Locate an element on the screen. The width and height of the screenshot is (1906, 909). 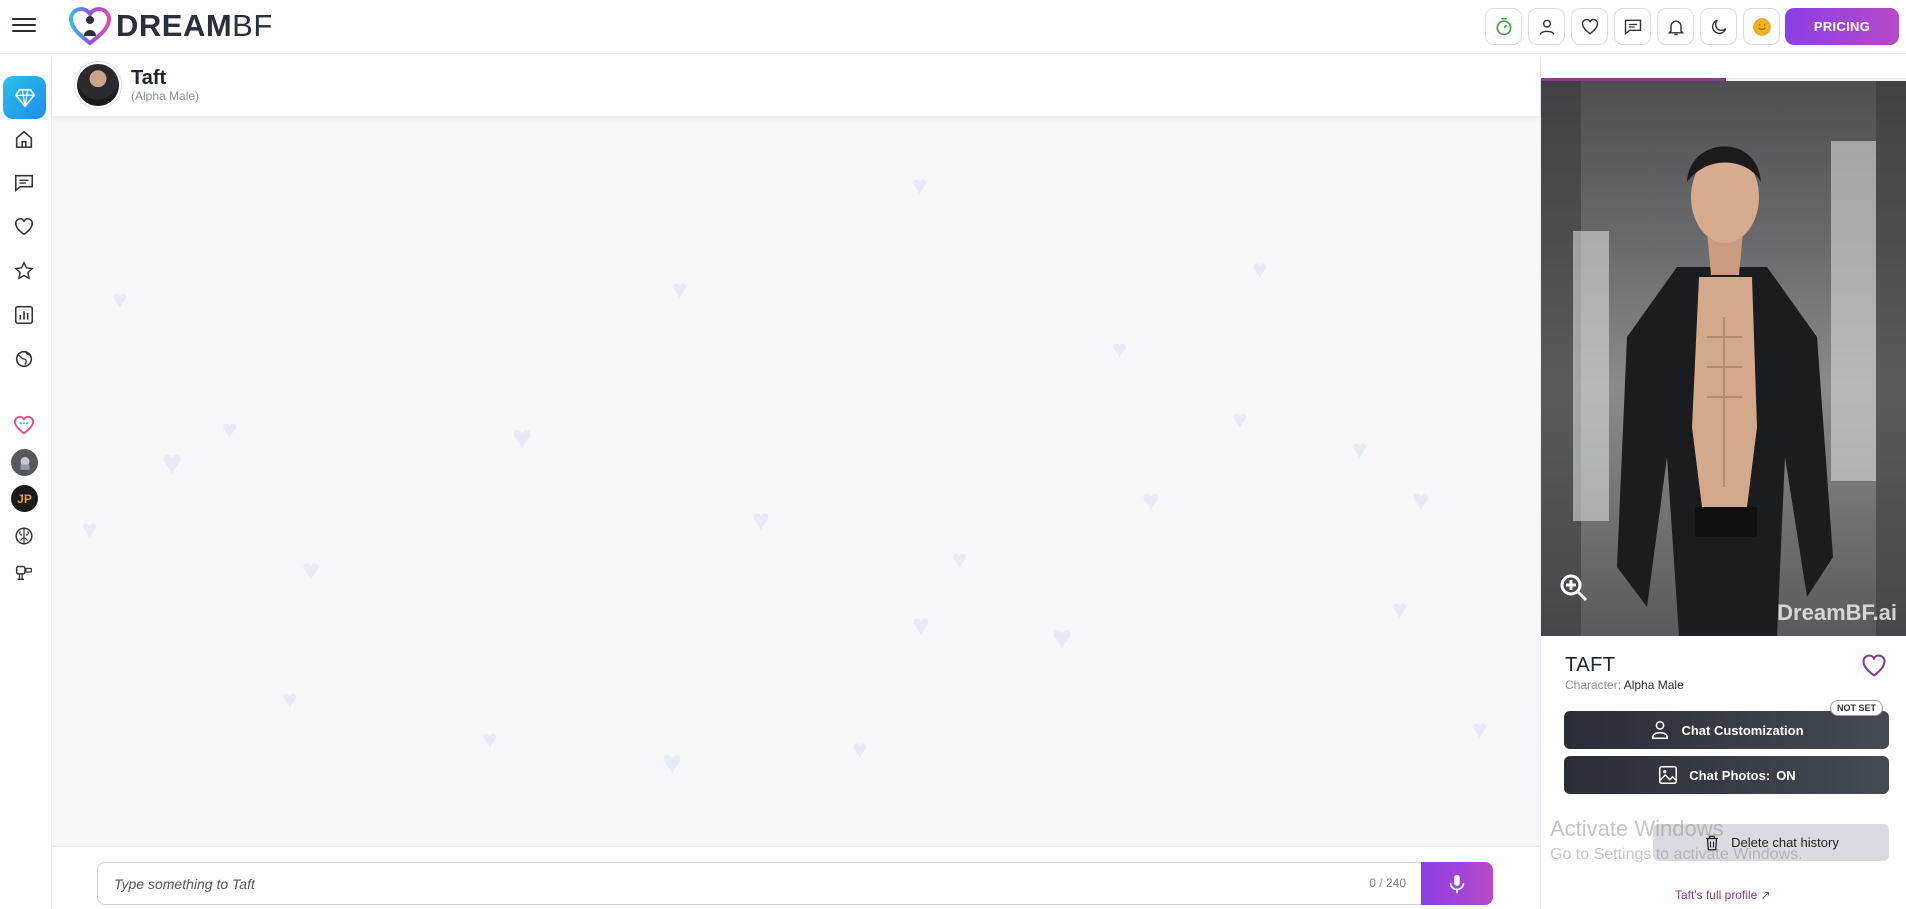
activate-windows-subtitle: Go to Settings to activate Windows. is located at coordinates (1676, 854).